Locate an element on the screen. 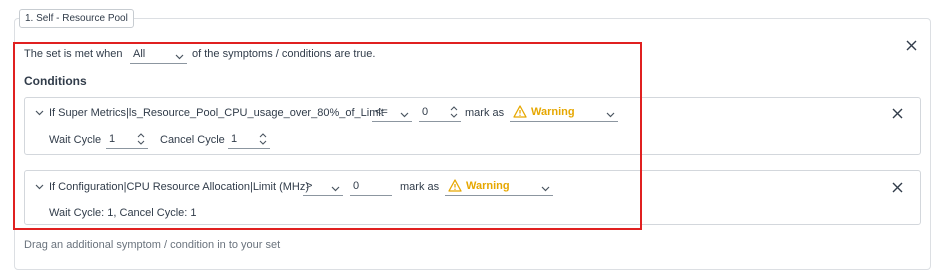  cancel-cycle-input: 1 is located at coordinates (249, 140).